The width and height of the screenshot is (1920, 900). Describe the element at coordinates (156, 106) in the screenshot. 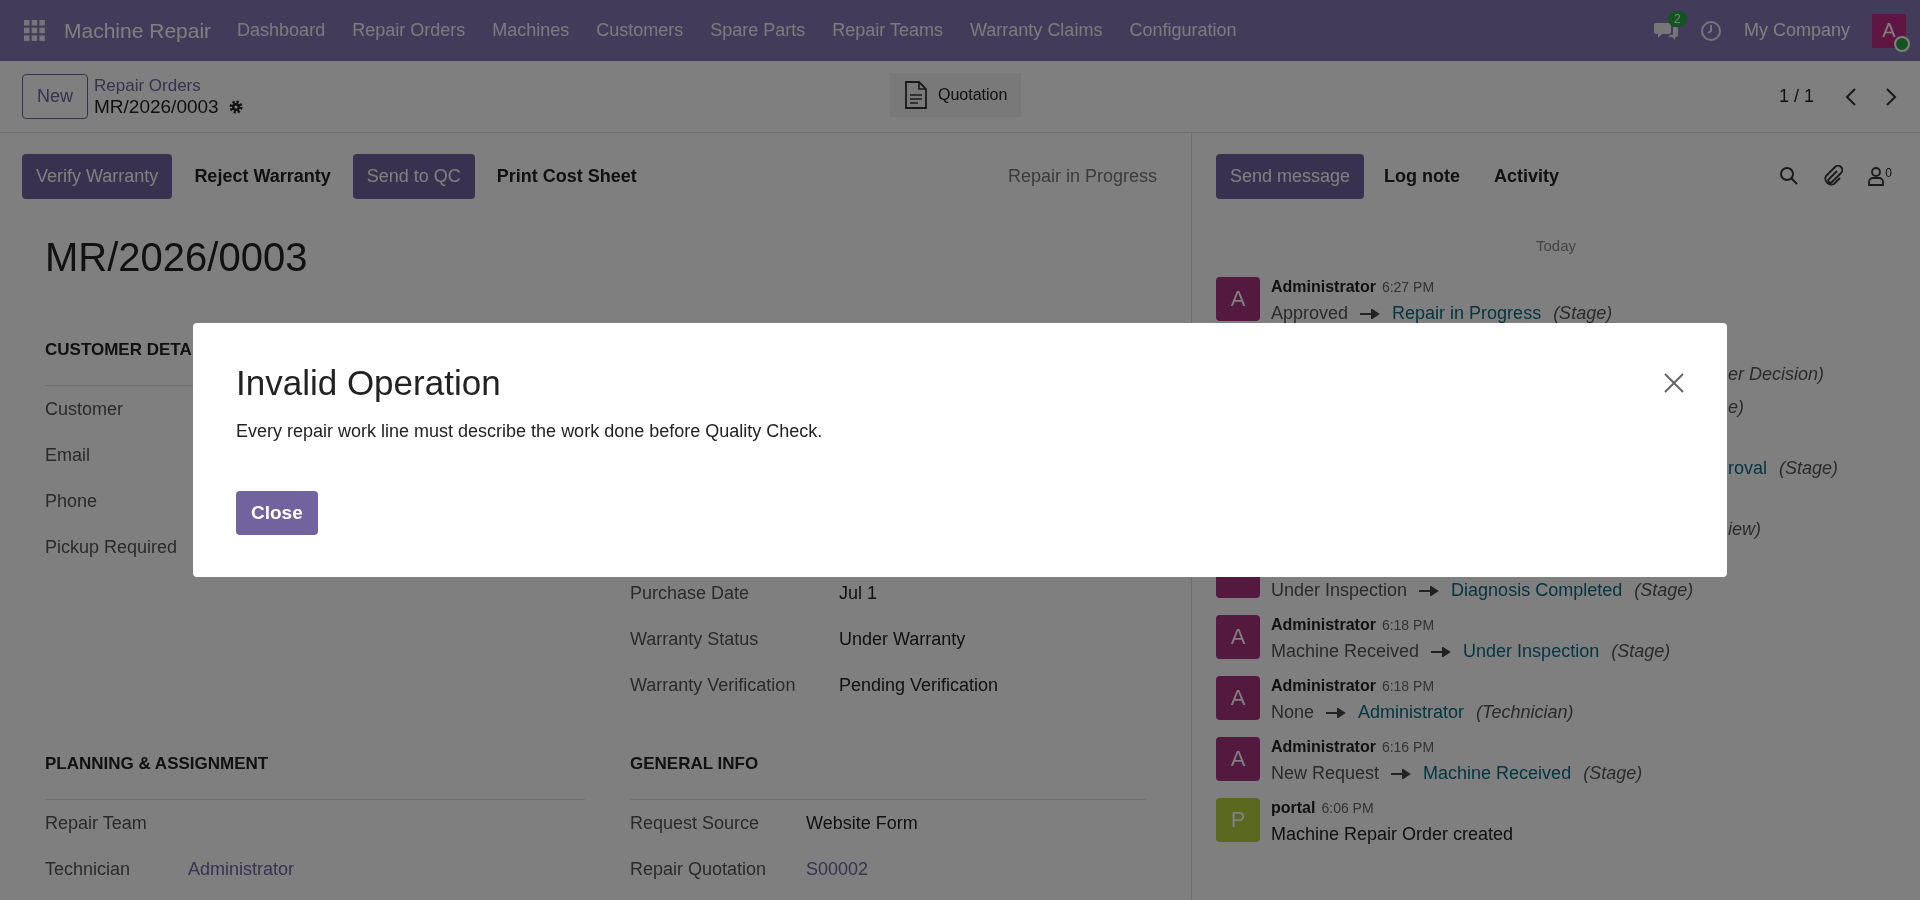

I see `record-name: MR/2026/0003` at that location.